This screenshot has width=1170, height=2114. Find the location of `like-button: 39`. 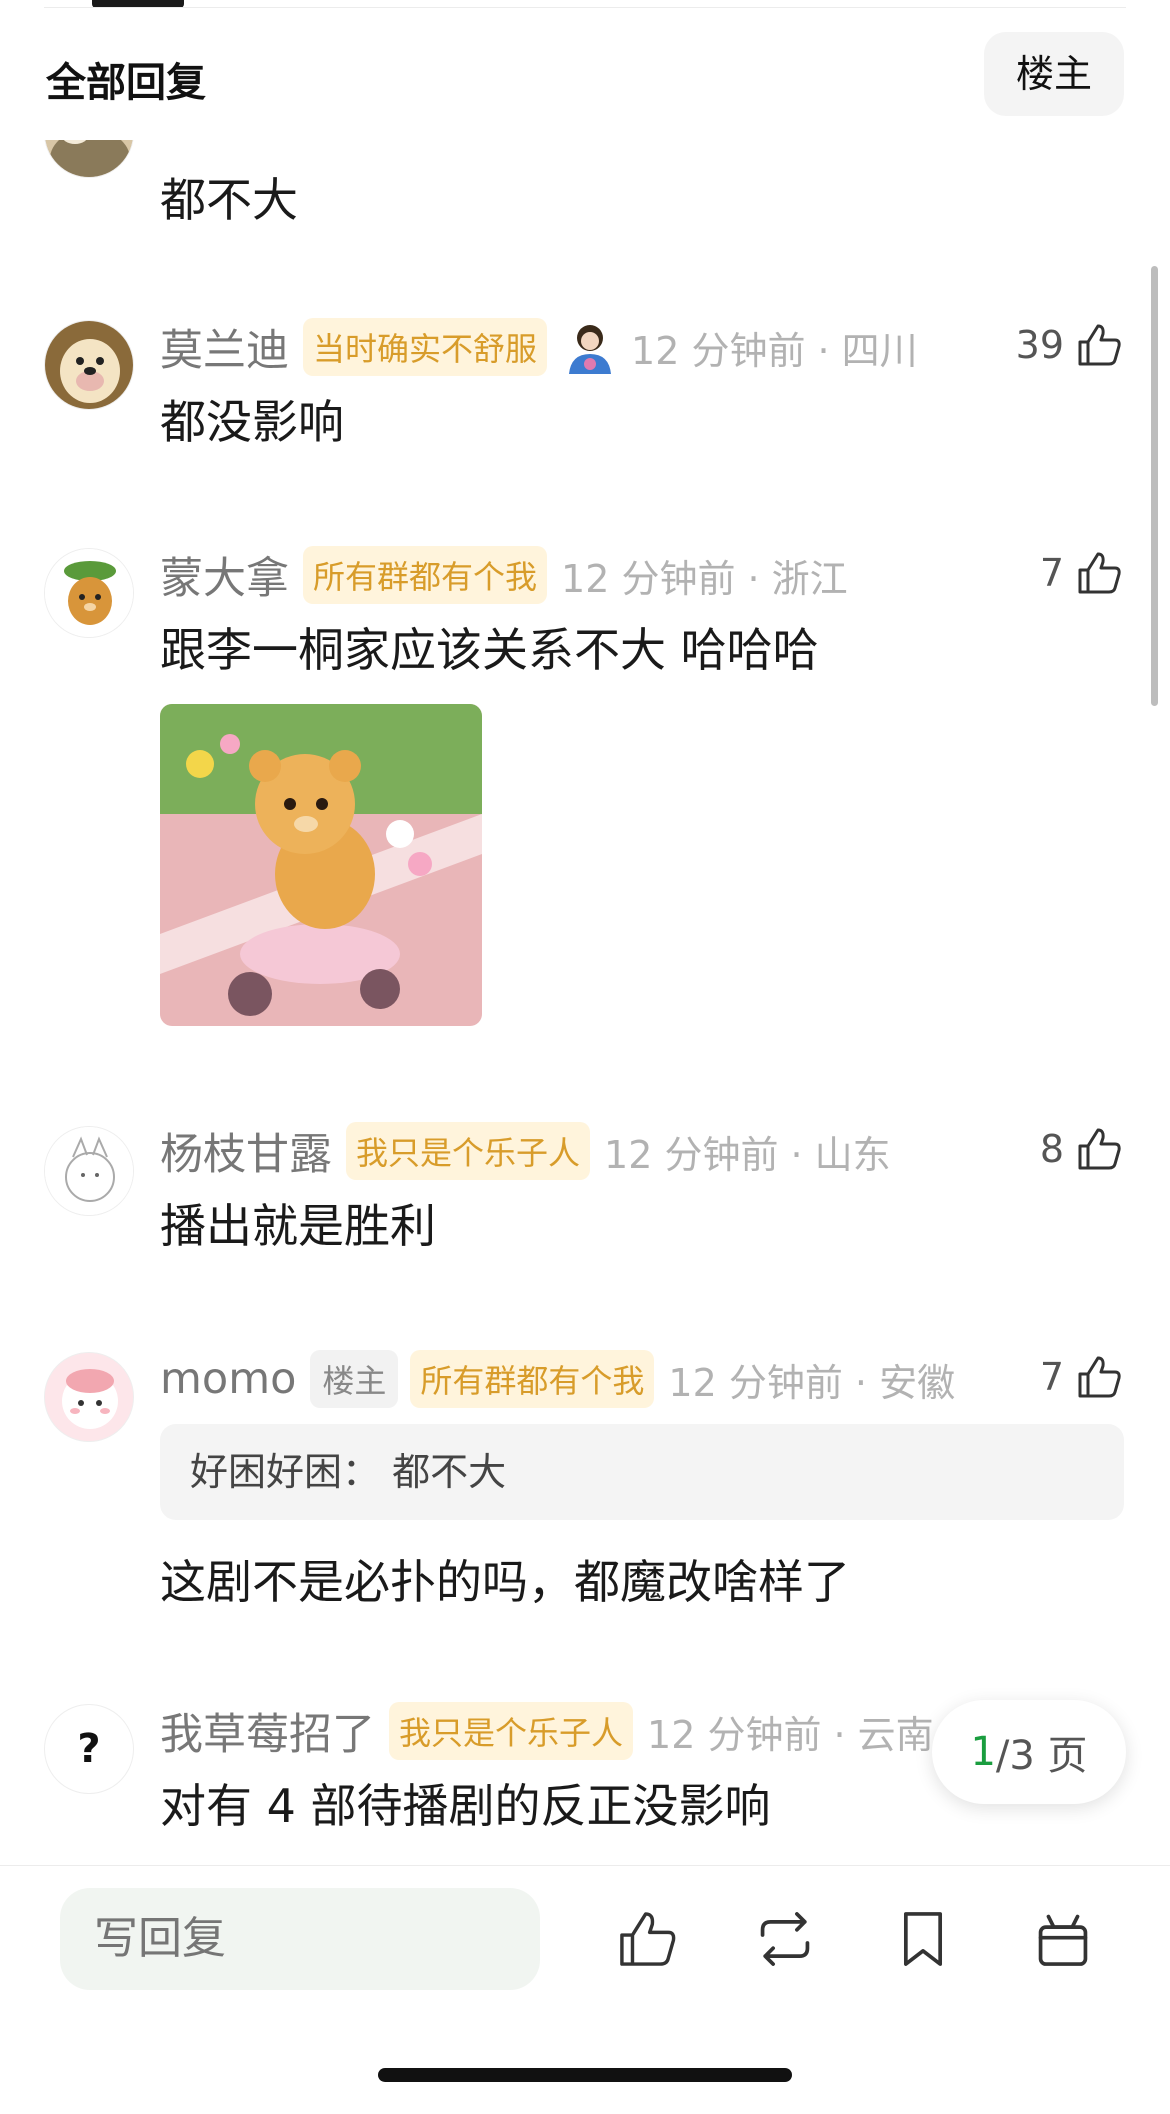

like-button: 39 is located at coordinates (1070, 345).